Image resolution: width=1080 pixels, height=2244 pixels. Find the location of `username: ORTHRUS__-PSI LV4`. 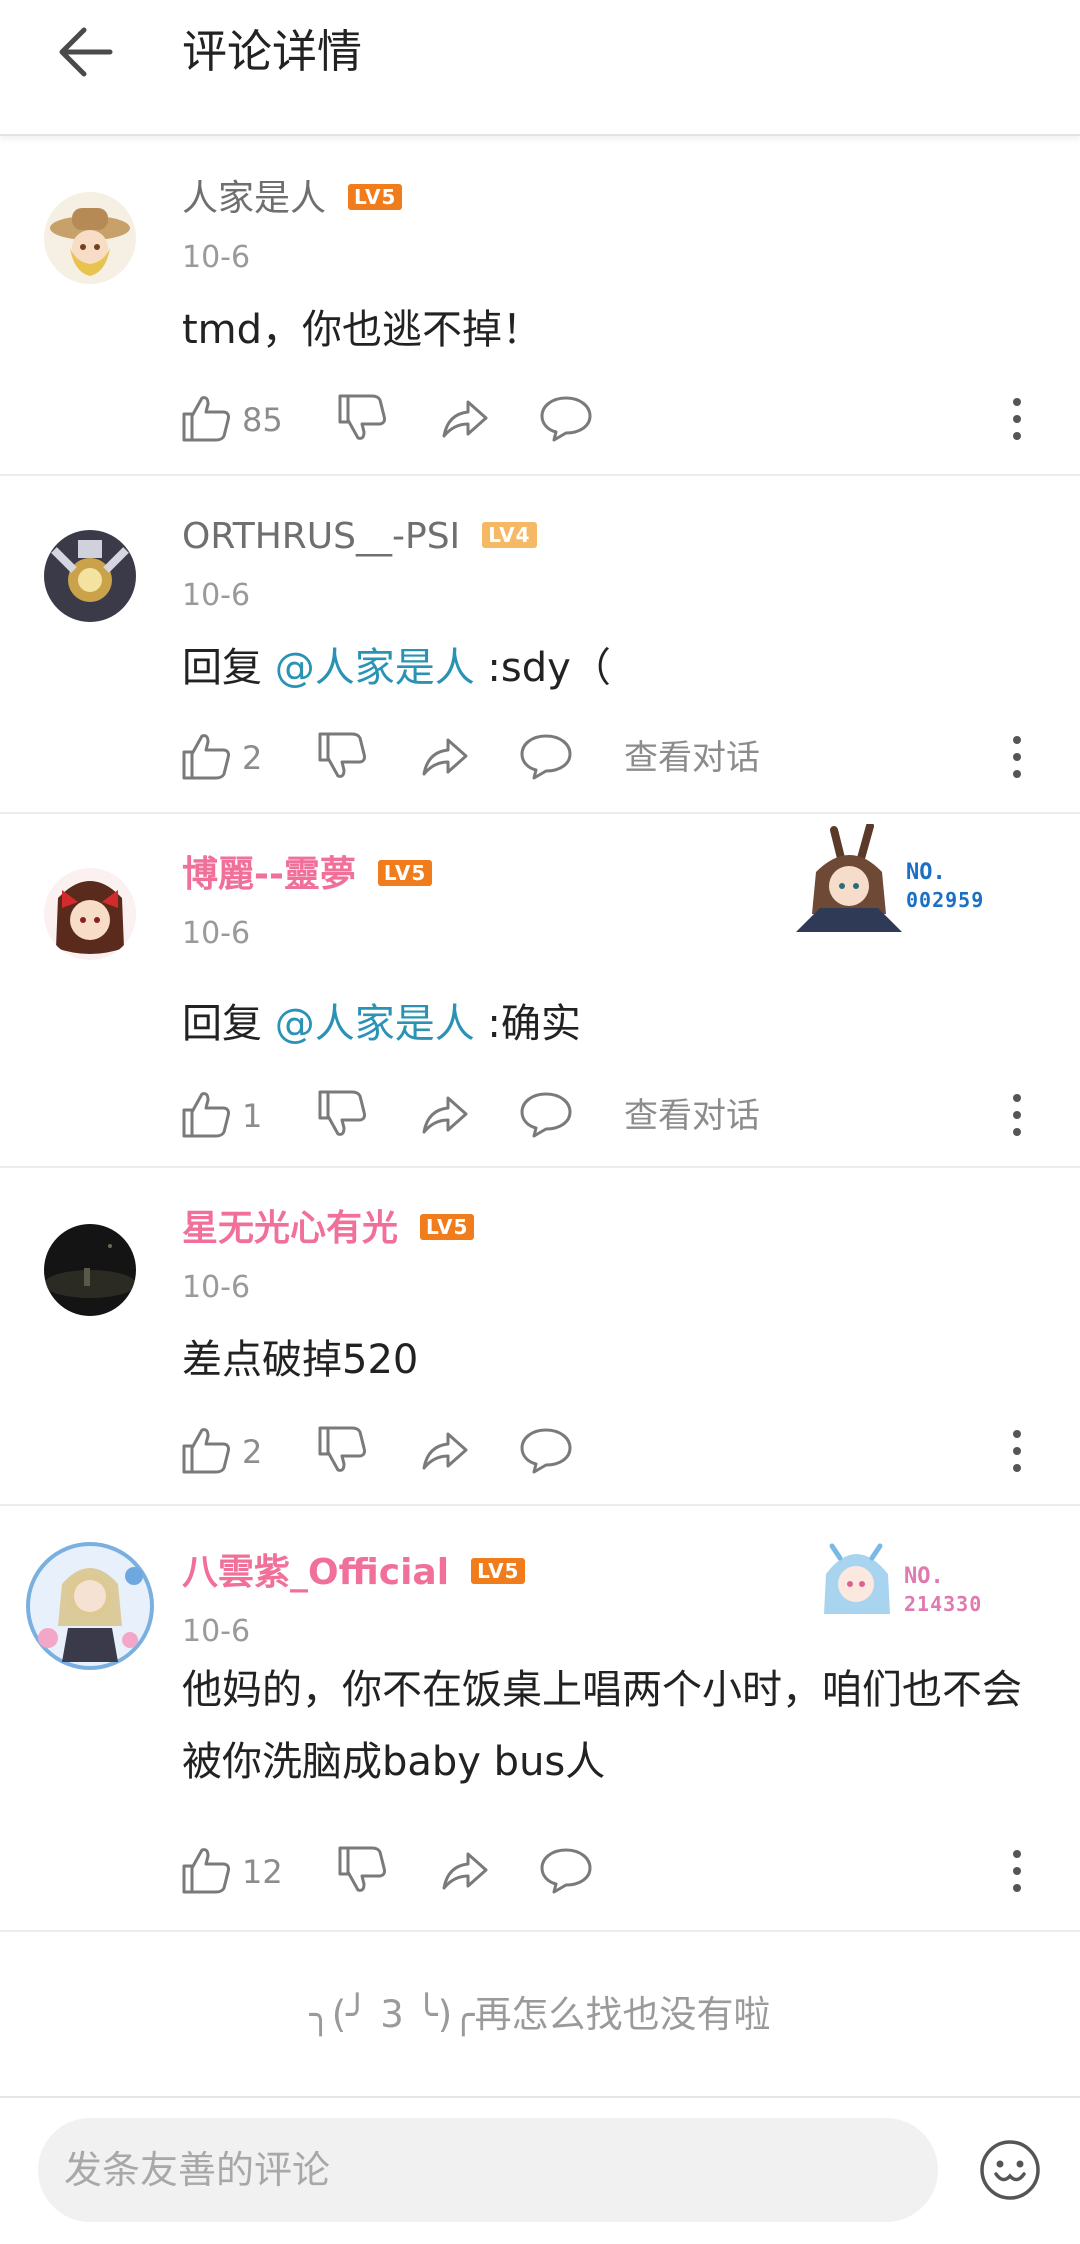

username: ORTHRUS__-PSI LV4 is located at coordinates (359, 537).